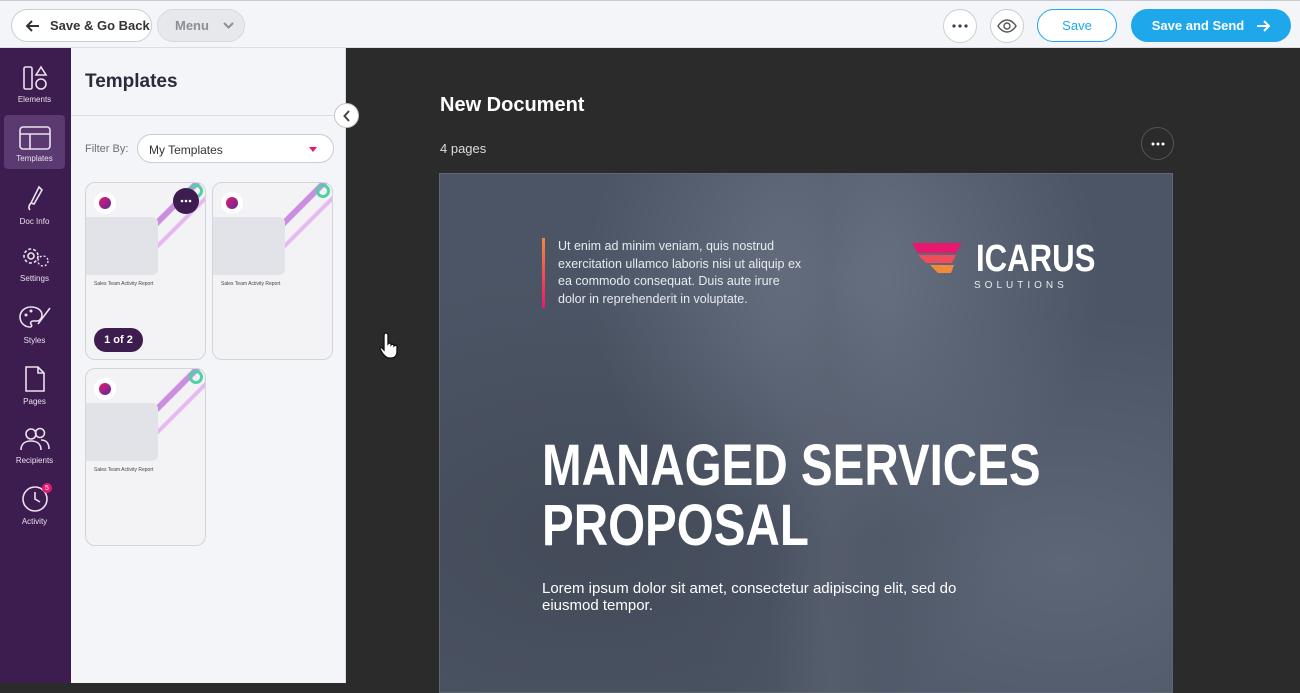 The image size is (1300, 693). I want to click on headline-line-2: PROPOSAL, so click(675, 525).